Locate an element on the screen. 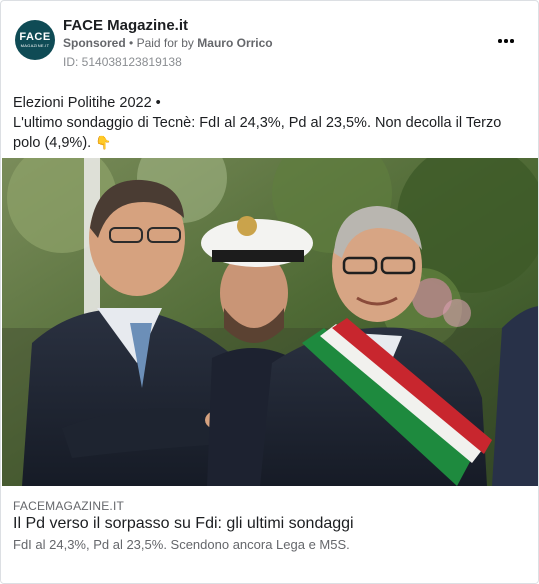 The height and width of the screenshot is (584, 539). sponsored-meta: Sponsored • Paid for by Mauro Orrico is located at coordinates (168, 43).